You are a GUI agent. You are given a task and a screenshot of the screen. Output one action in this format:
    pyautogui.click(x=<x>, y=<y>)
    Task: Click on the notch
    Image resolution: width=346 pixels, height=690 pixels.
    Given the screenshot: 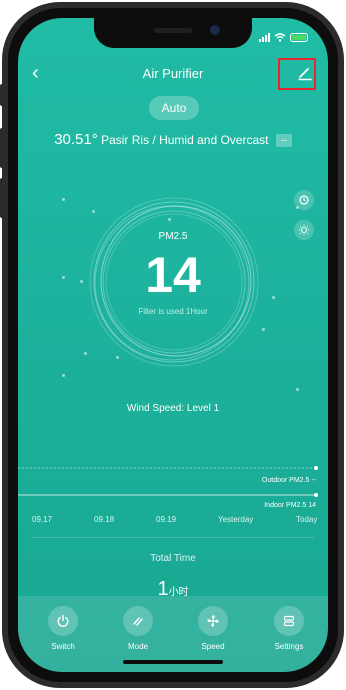 What is the action you would take?
    pyautogui.click(x=173, y=33)
    